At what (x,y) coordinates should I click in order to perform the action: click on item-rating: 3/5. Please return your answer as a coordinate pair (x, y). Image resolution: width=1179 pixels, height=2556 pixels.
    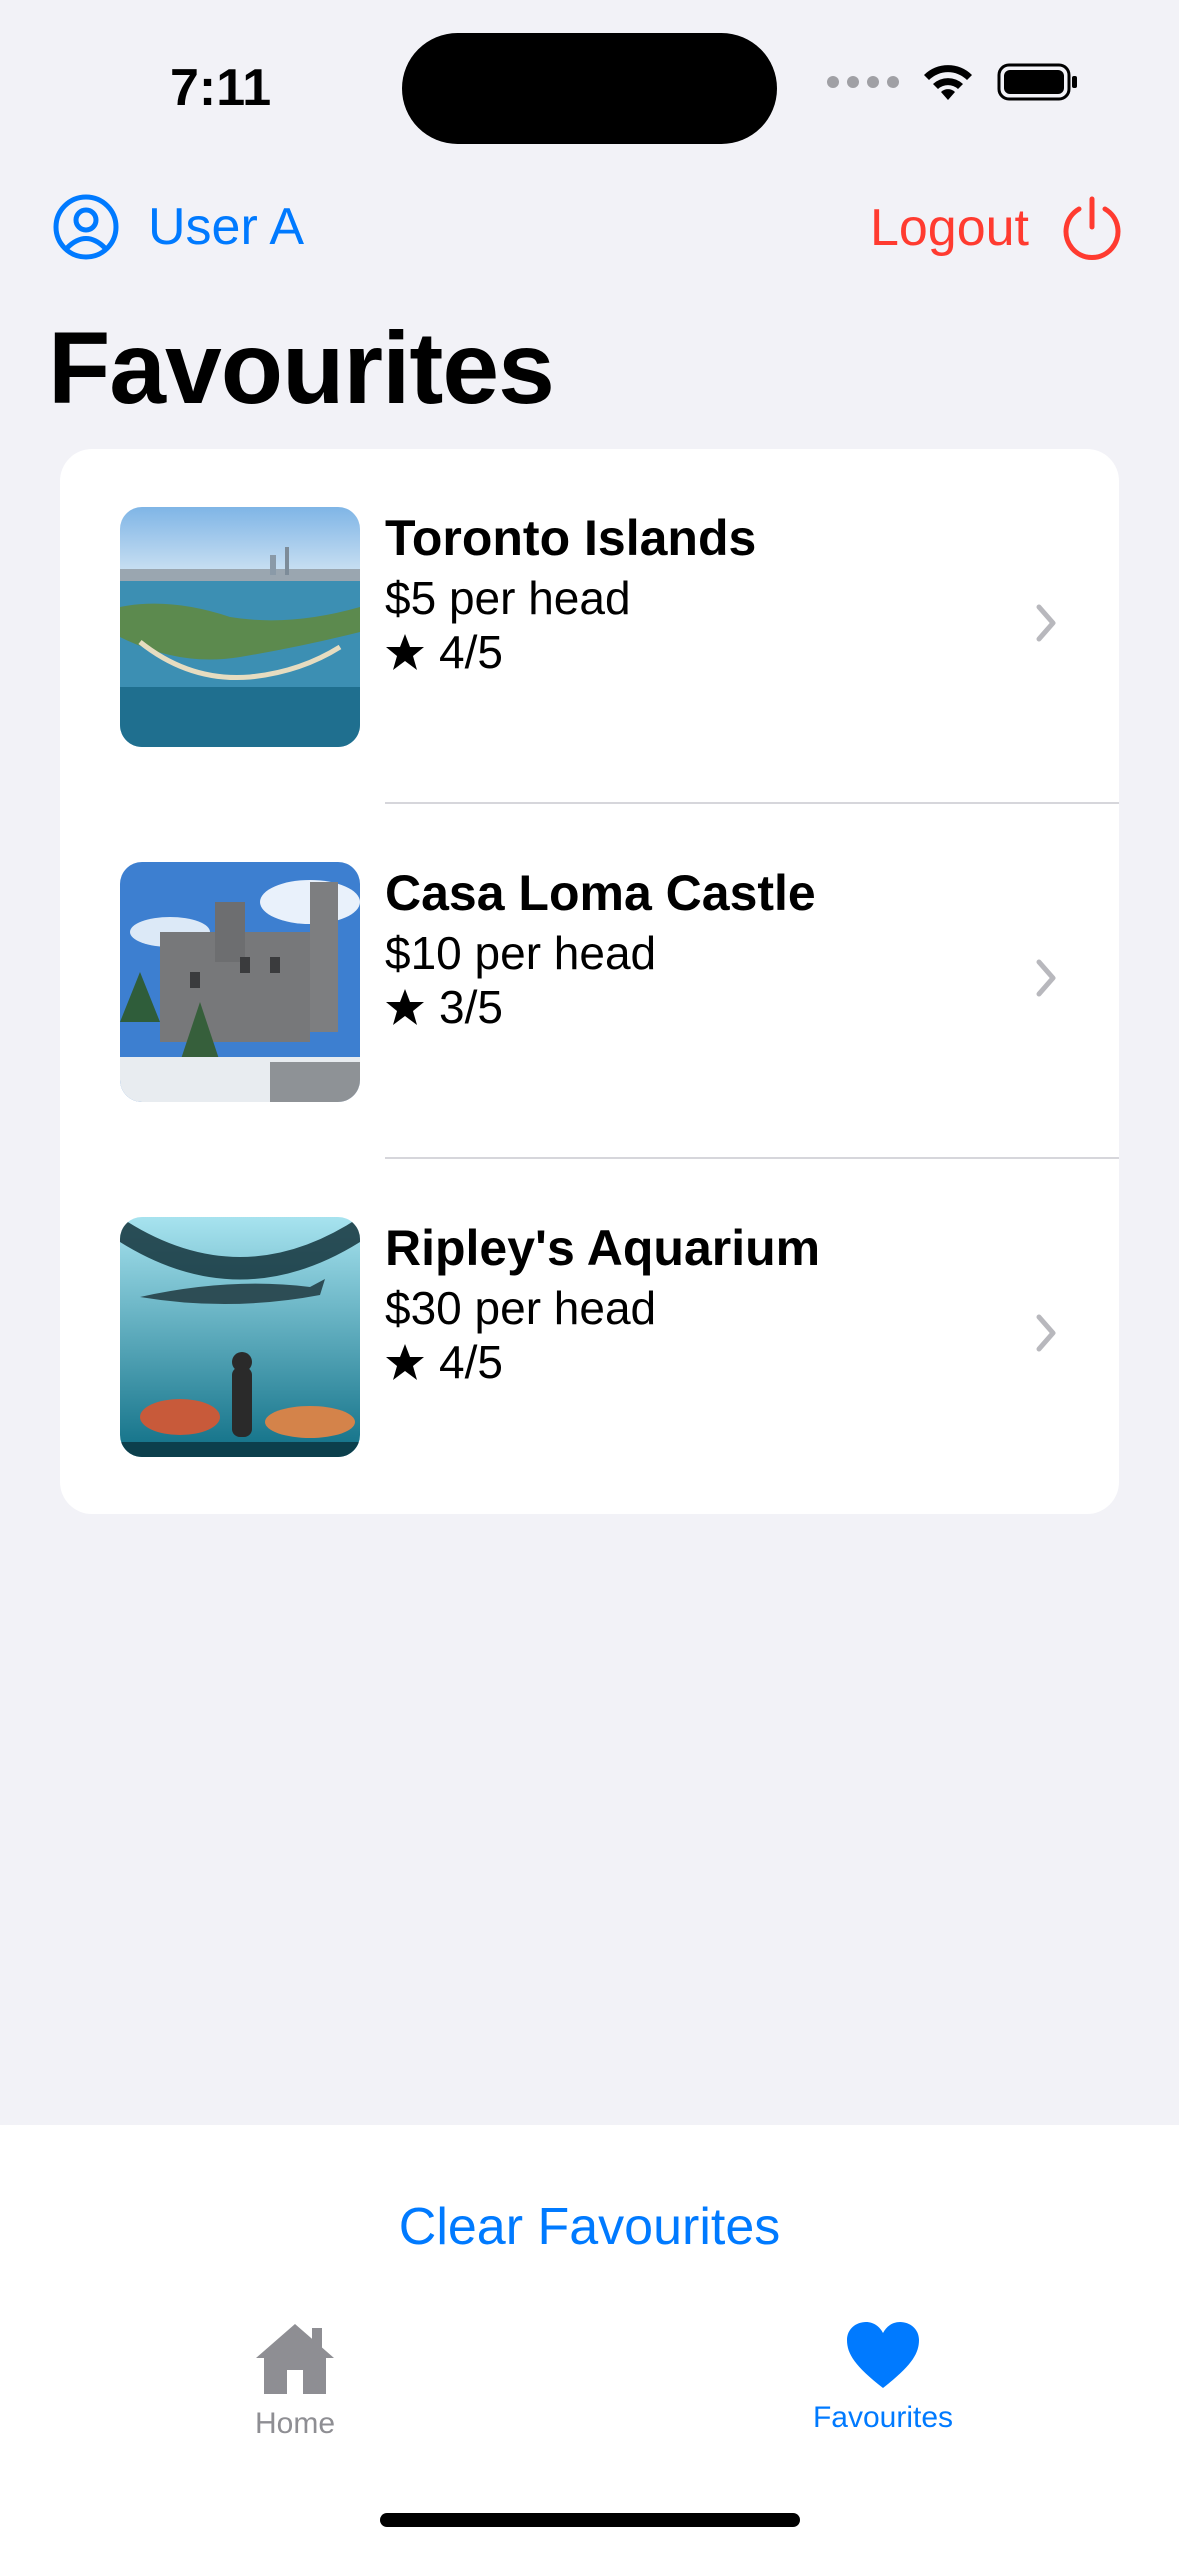
    Looking at the image, I should click on (444, 1007).